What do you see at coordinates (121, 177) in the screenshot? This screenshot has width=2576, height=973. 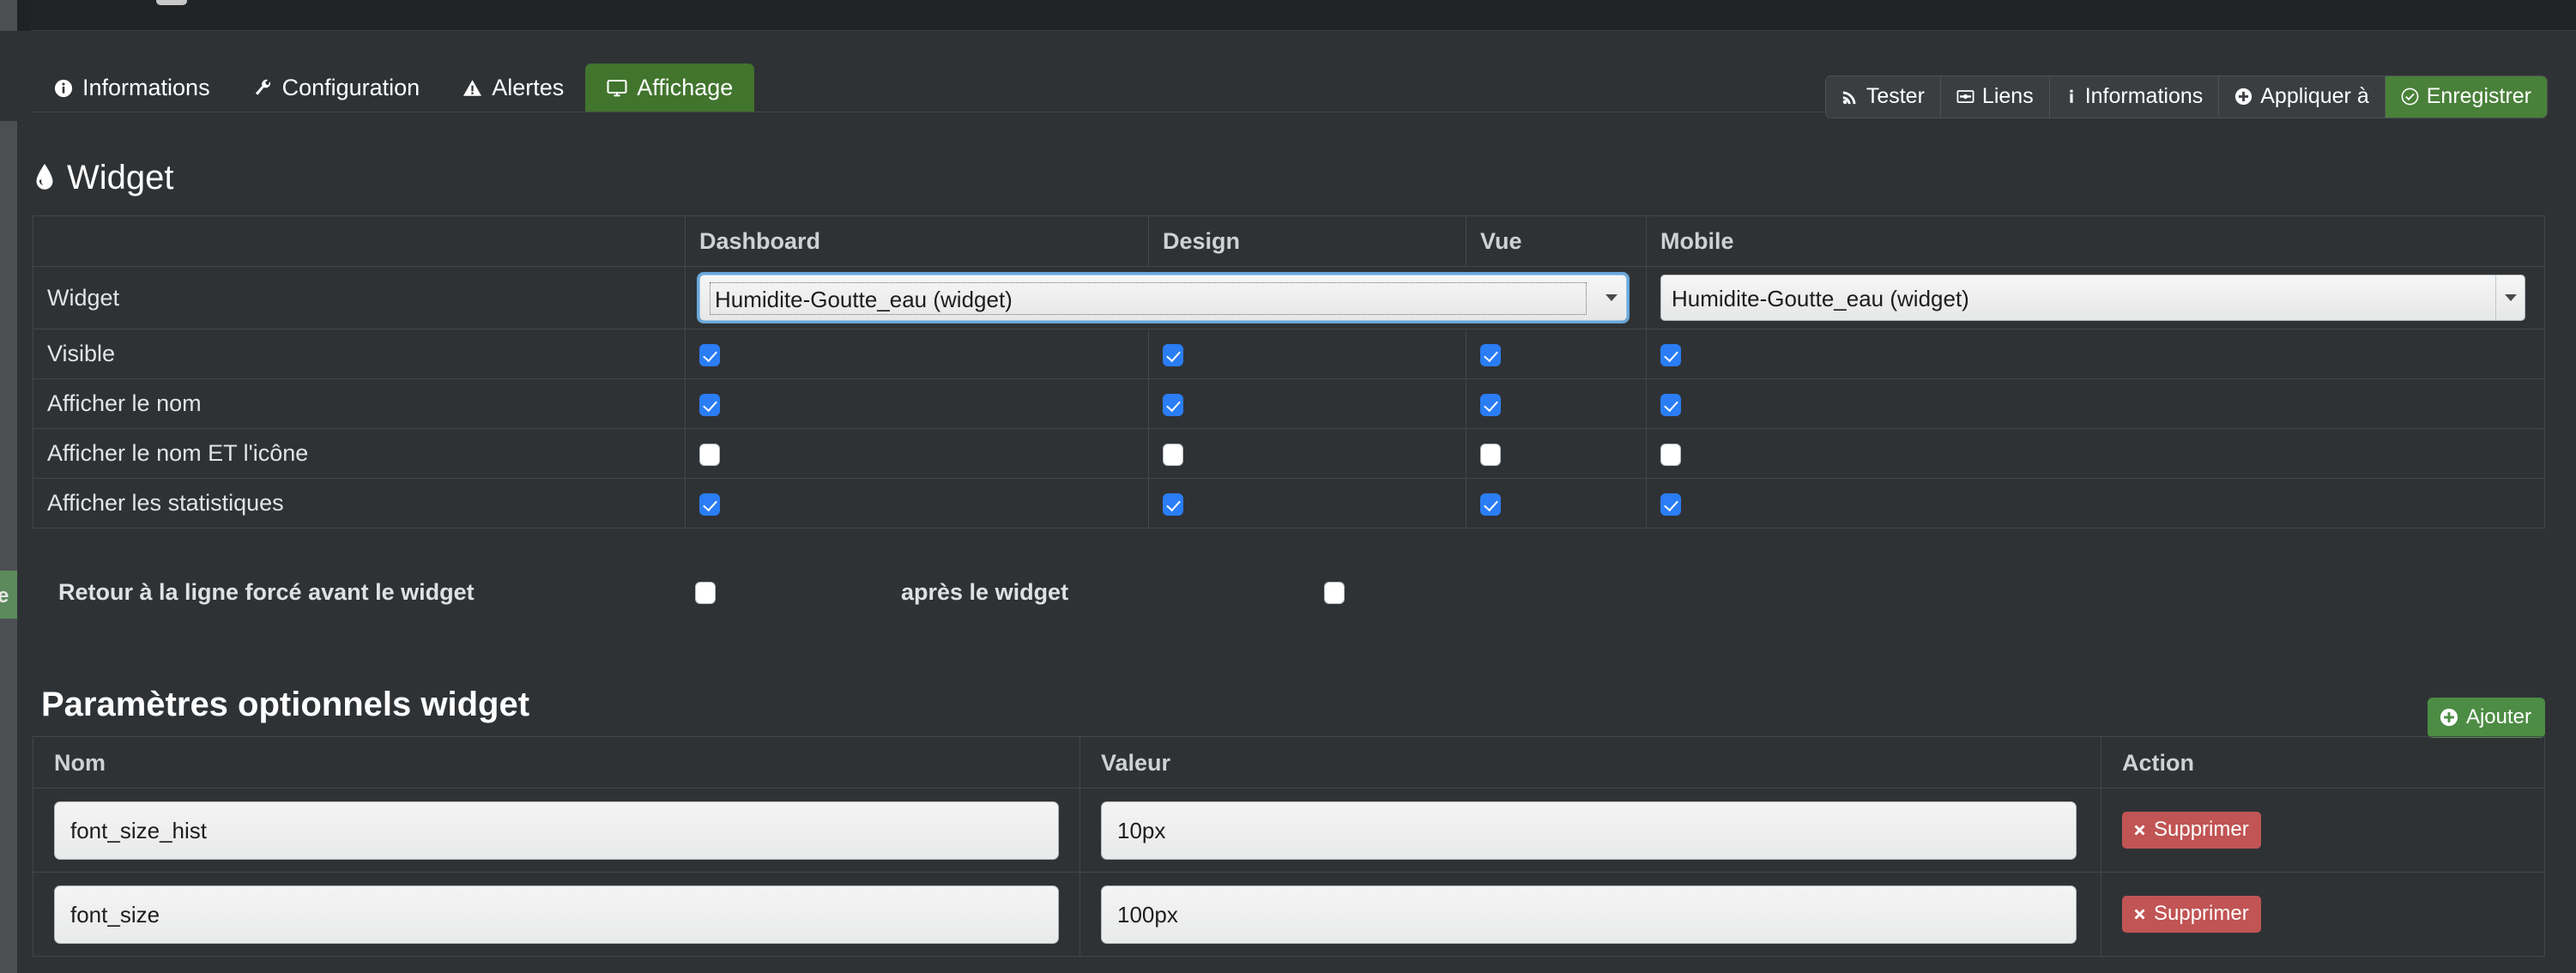 I see `widget-title-text: Widget` at bounding box center [121, 177].